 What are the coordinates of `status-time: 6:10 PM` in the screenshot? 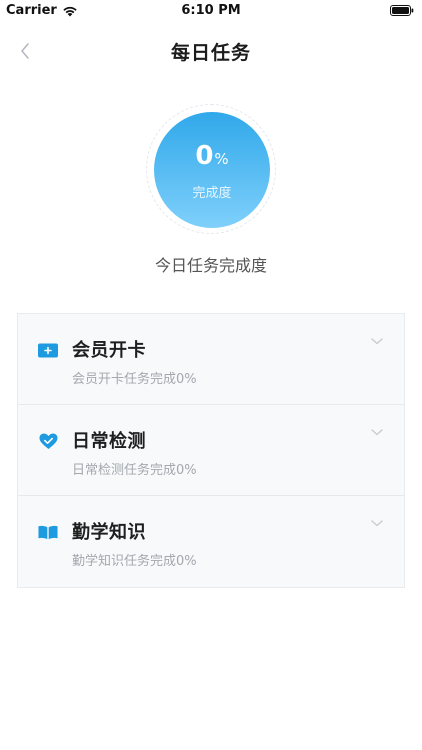 It's located at (211, 10).